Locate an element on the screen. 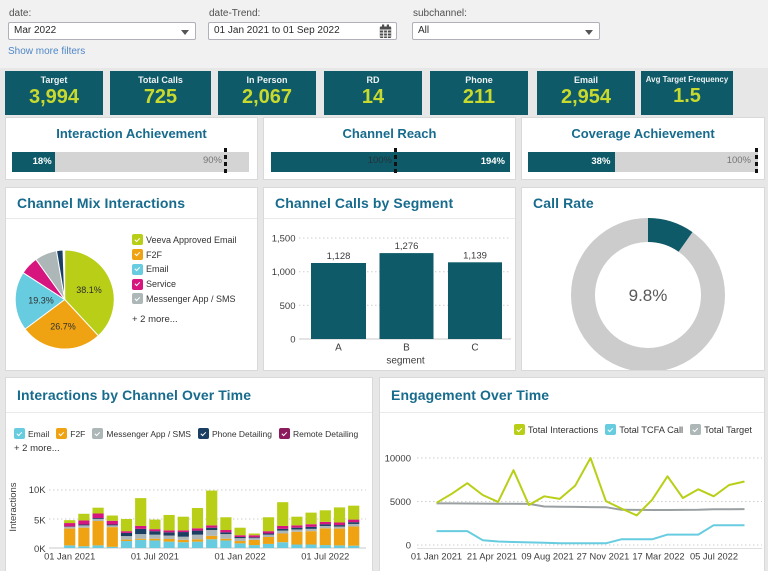  svg-text: 1,500 is located at coordinates (284, 239).